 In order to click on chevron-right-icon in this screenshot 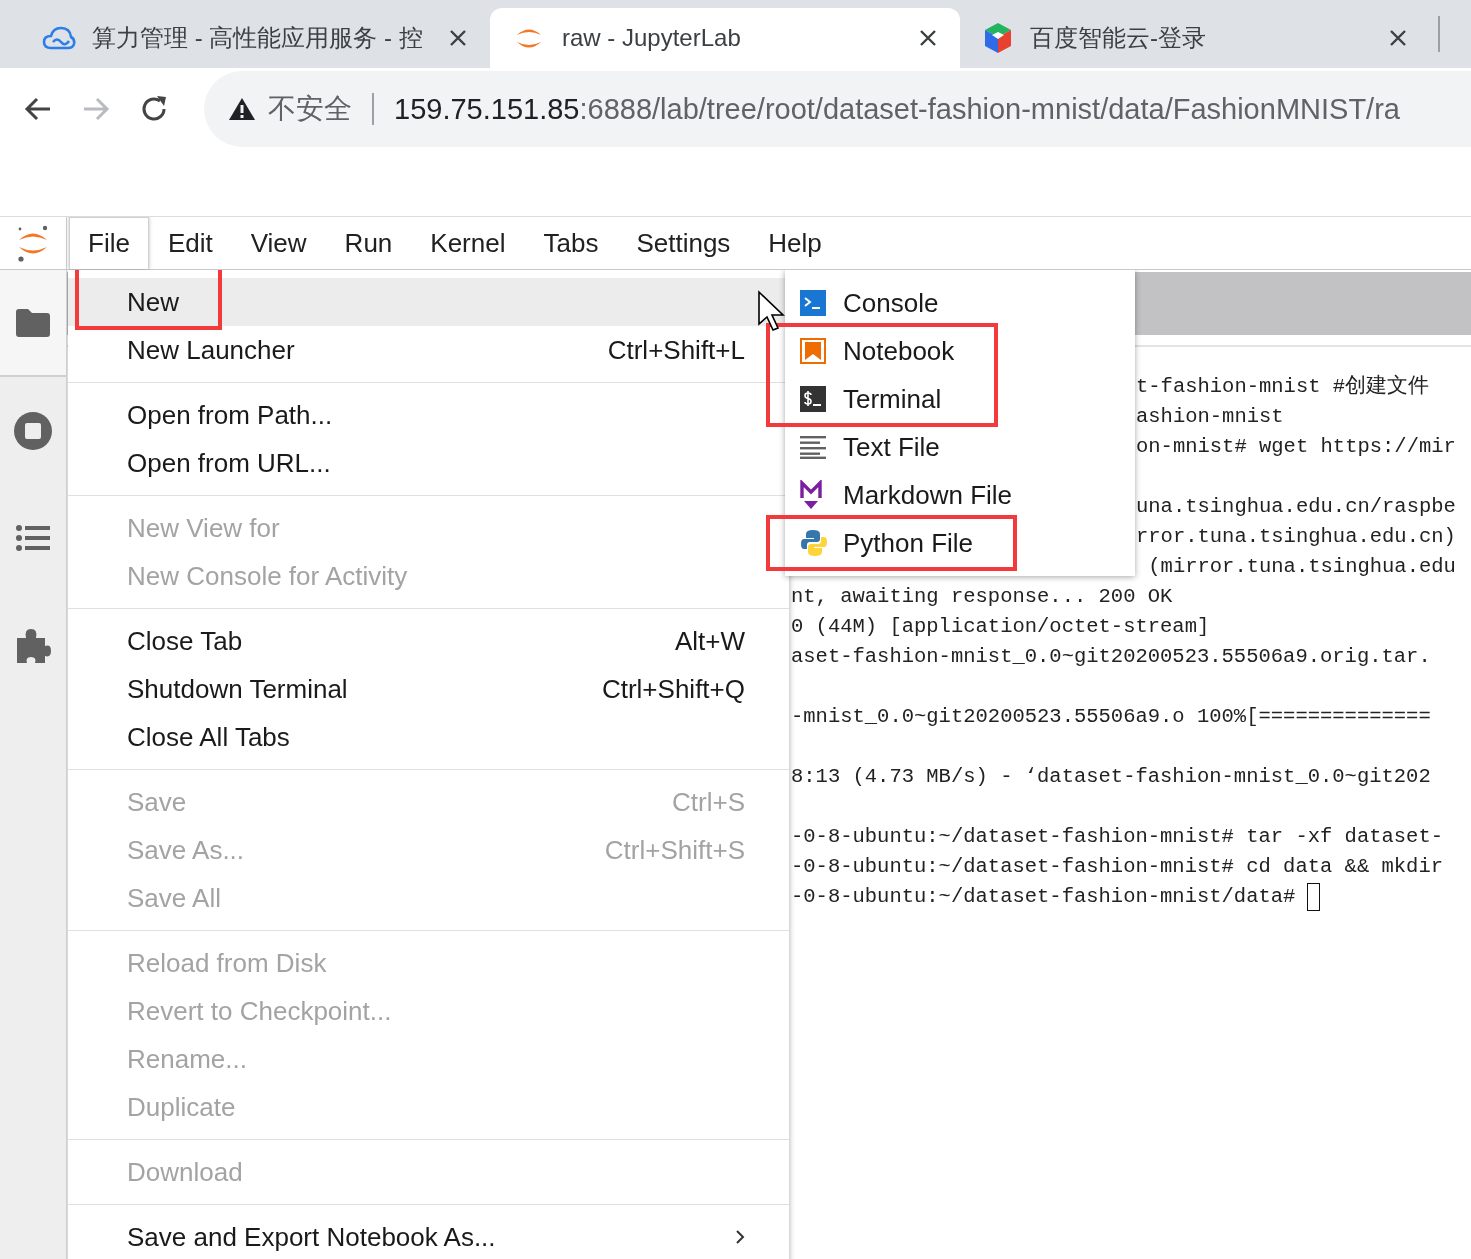, I will do `click(740, 1237)`.